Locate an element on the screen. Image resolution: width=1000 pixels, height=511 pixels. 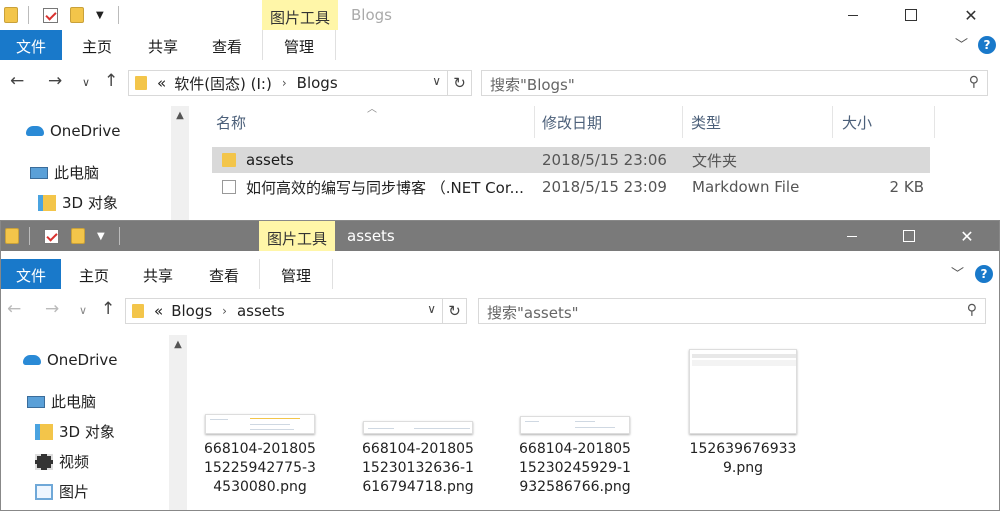
search-input: 搜索"assets" ⚲ is located at coordinates (732, 311).